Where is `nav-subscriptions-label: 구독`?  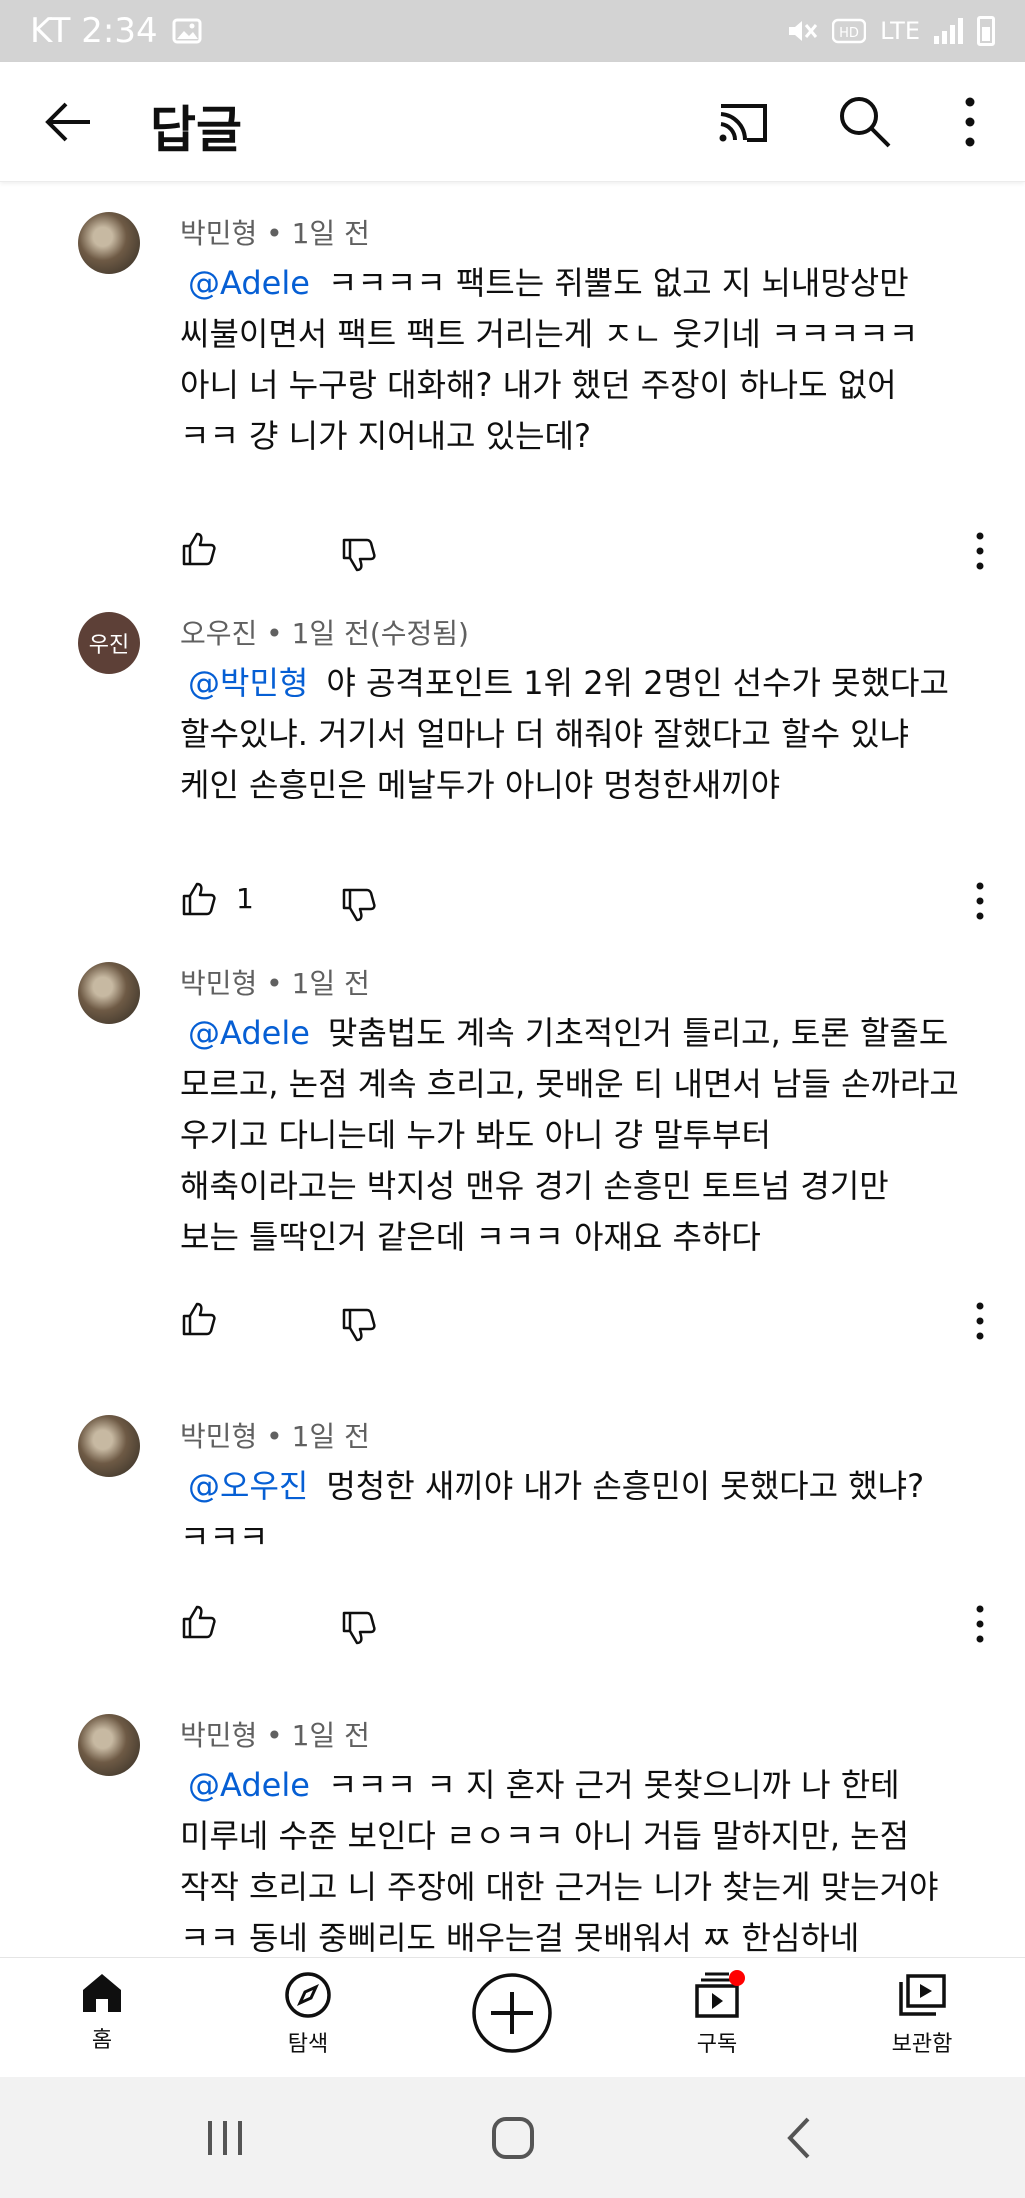
nav-subscriptions-label: 구독 is located at coordinates (717, 2044).